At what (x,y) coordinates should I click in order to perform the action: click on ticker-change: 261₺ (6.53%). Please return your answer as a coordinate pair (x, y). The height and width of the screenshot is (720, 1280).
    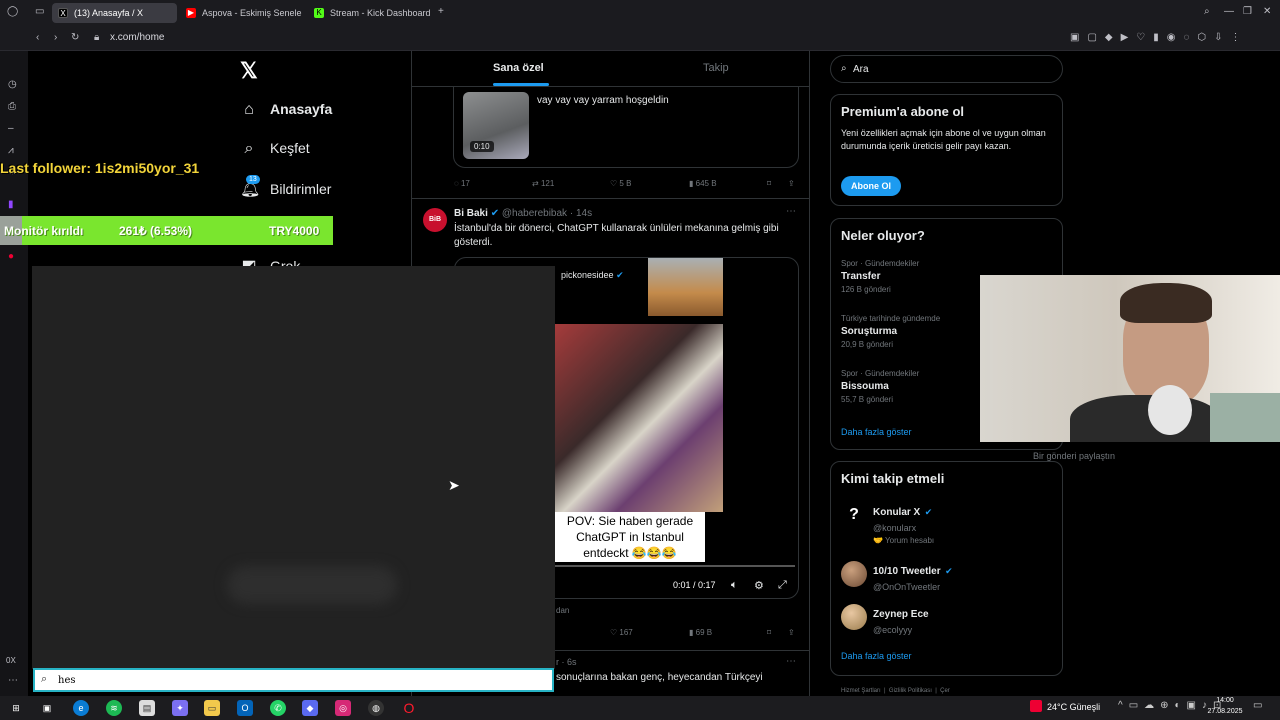
    Looking at the image, I should click on (156, 231).